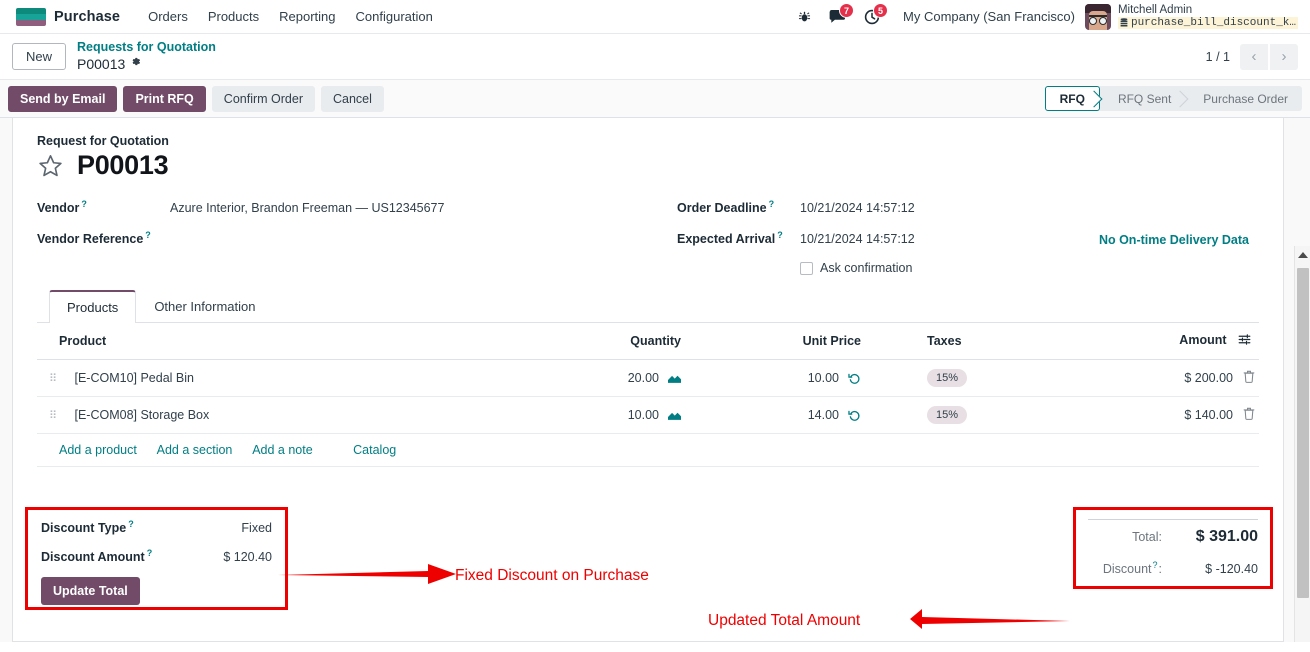 The height and width of the screenshot is (652, 1310). I want to click on pager: 1 / 1 ‹ ›, so click(1252, 56).